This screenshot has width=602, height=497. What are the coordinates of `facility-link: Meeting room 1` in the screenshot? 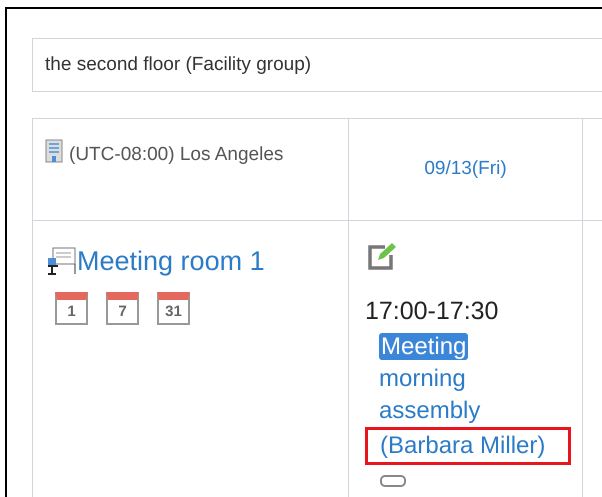 It's located at (171, 261).